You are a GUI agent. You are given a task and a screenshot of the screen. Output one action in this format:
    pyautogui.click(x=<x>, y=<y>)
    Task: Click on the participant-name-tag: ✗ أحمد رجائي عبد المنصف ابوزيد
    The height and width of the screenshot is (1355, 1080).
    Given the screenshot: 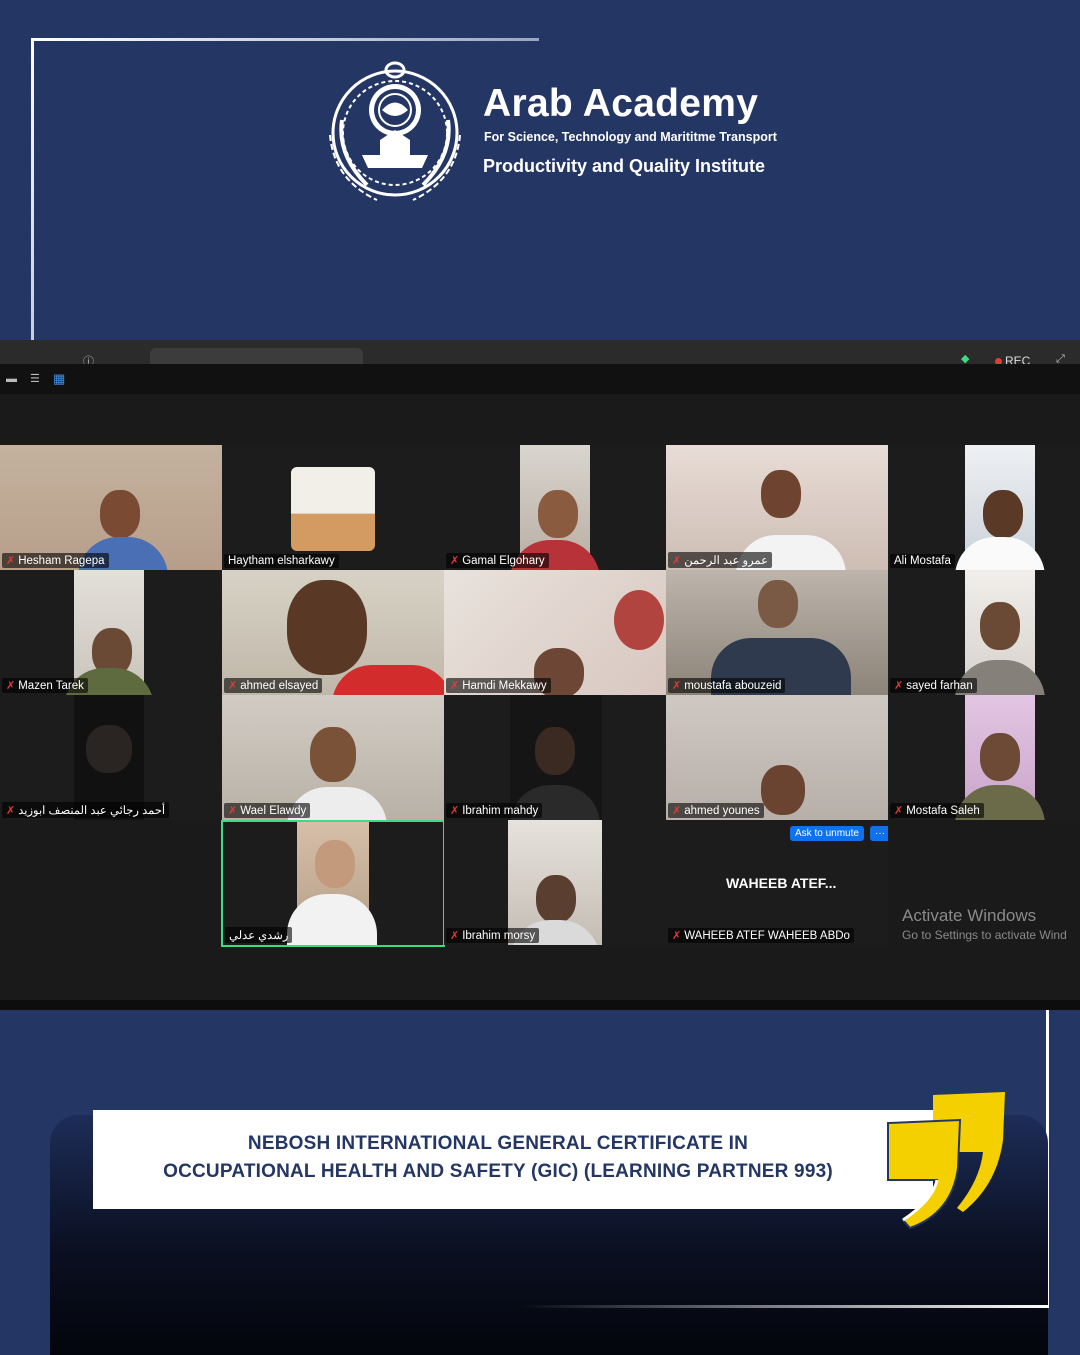 What is the action you would take?
    pyautogui.click(x=86, y=810)
    